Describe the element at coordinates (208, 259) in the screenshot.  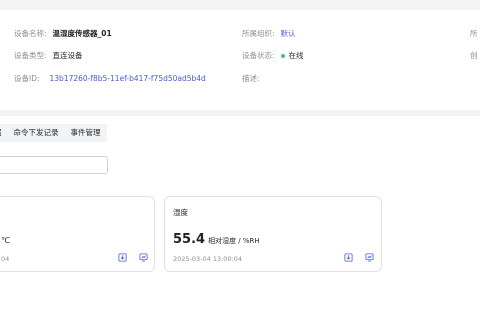
I see `card-timestamp: 2025-03-04 13:00:04` at that location.